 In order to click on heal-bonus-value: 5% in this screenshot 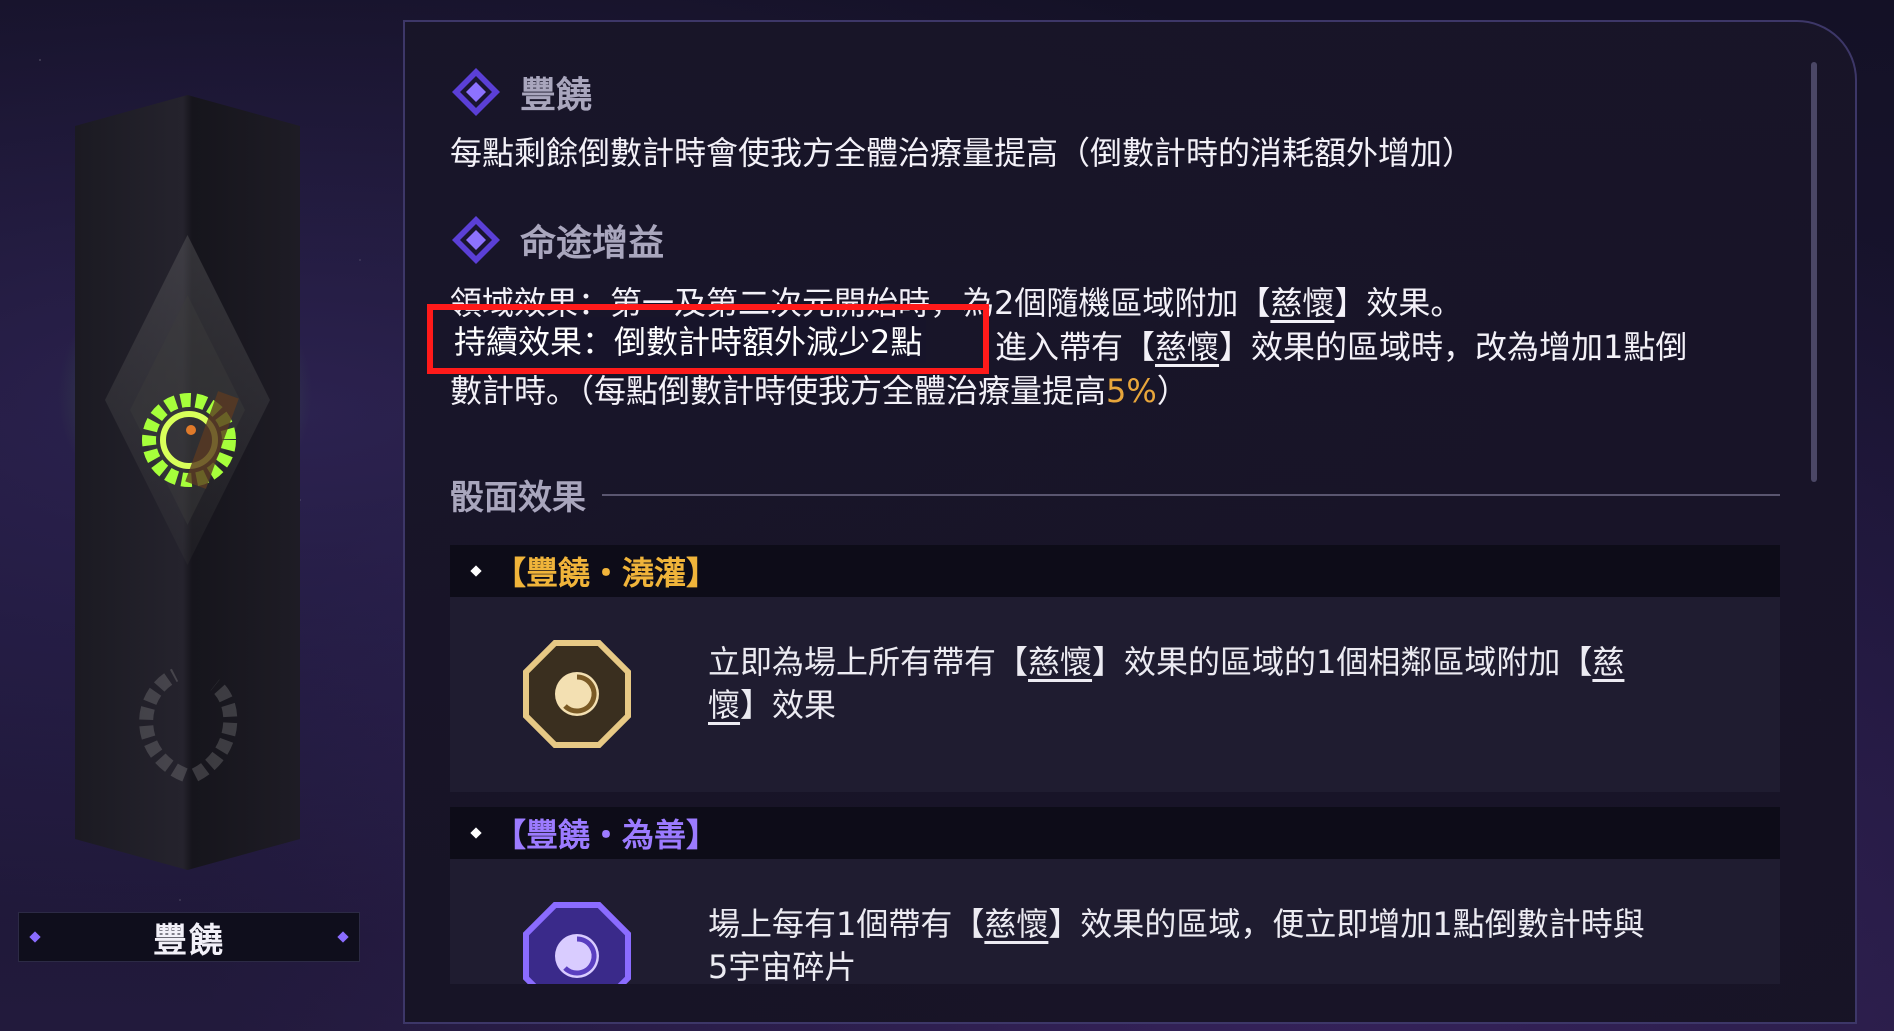, I will do `click(1131, 391)`.